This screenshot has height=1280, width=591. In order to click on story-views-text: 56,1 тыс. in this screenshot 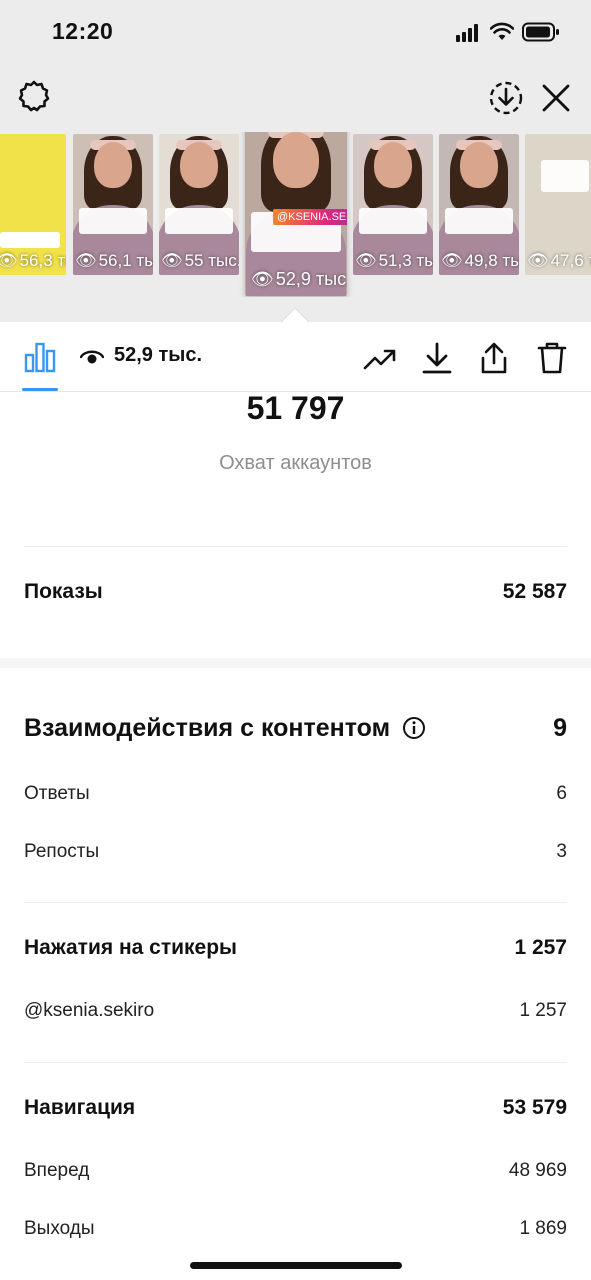, I will do `click(125, 260)`.